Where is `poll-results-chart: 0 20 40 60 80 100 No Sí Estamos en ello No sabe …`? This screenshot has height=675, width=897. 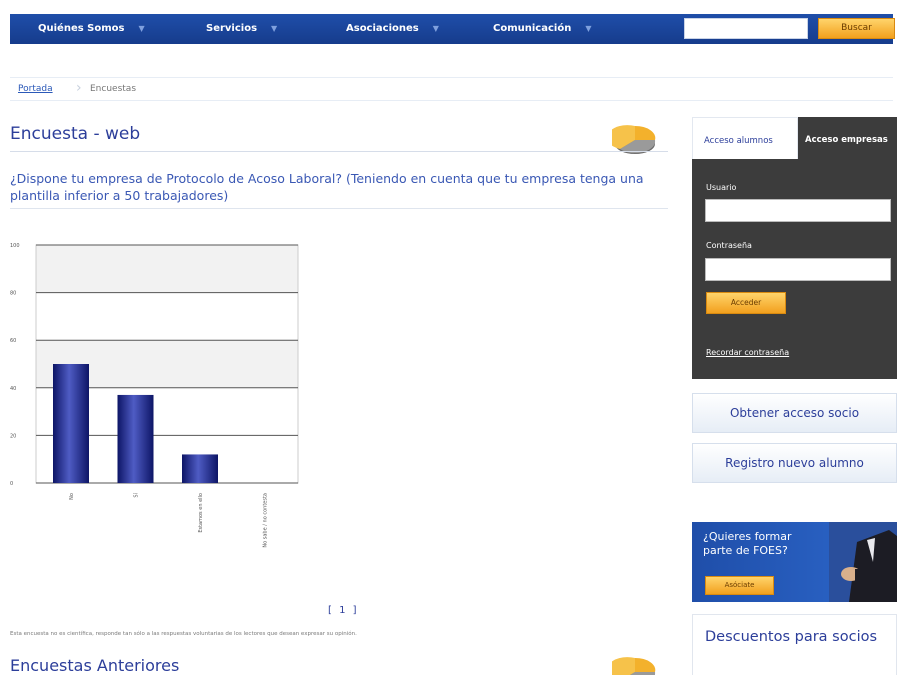
poll-results-chart: 0 20 40 60 80 100 No Sí Estamos en ello No sabe … is located at coordinates (154, 395).